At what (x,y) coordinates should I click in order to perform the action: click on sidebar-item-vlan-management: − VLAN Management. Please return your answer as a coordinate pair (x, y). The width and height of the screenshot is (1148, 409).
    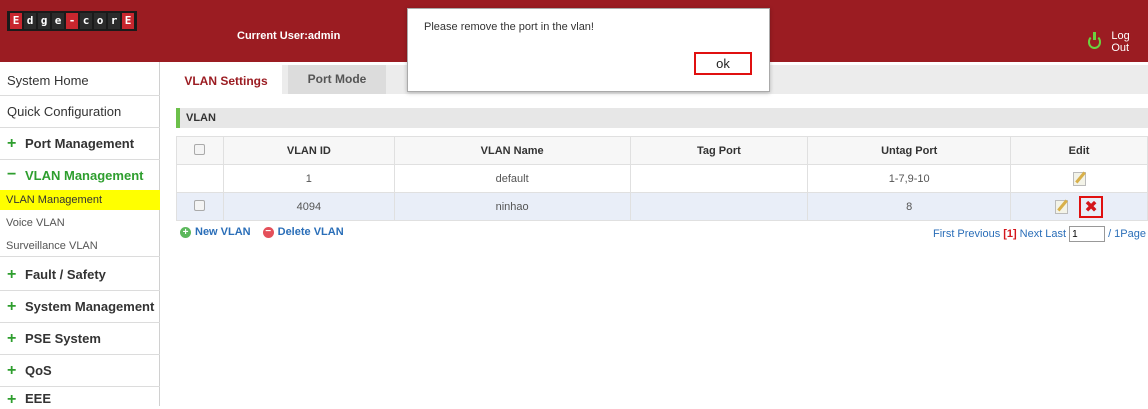
    Looking at the image, I should click on (80, 175).